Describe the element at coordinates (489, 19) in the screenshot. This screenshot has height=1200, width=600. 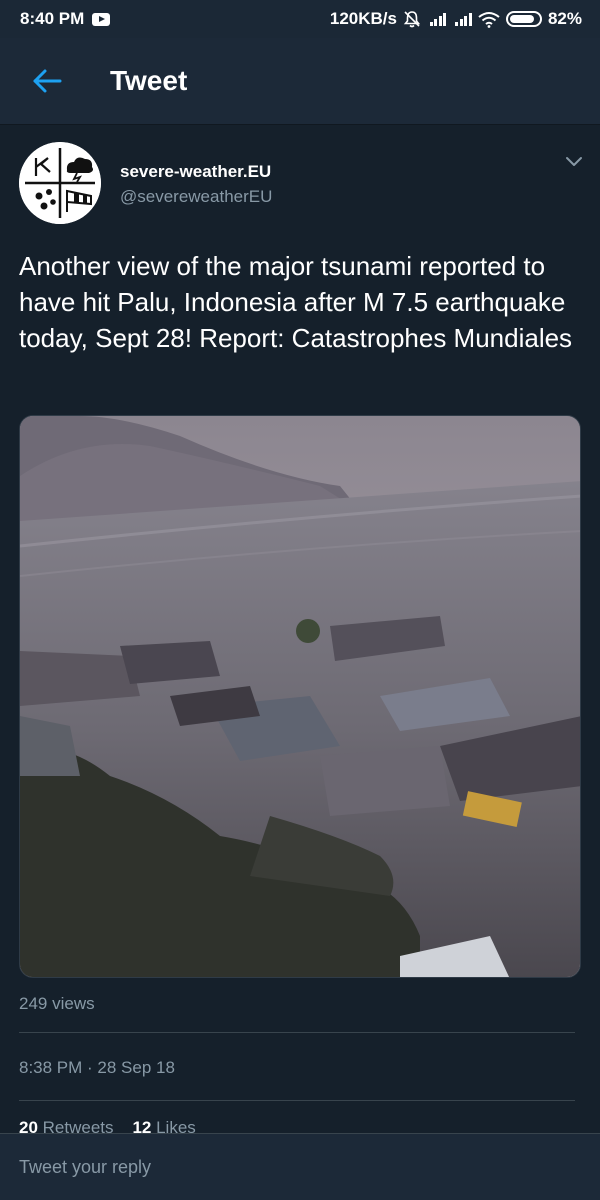
I see `wifi-icon` at that location.